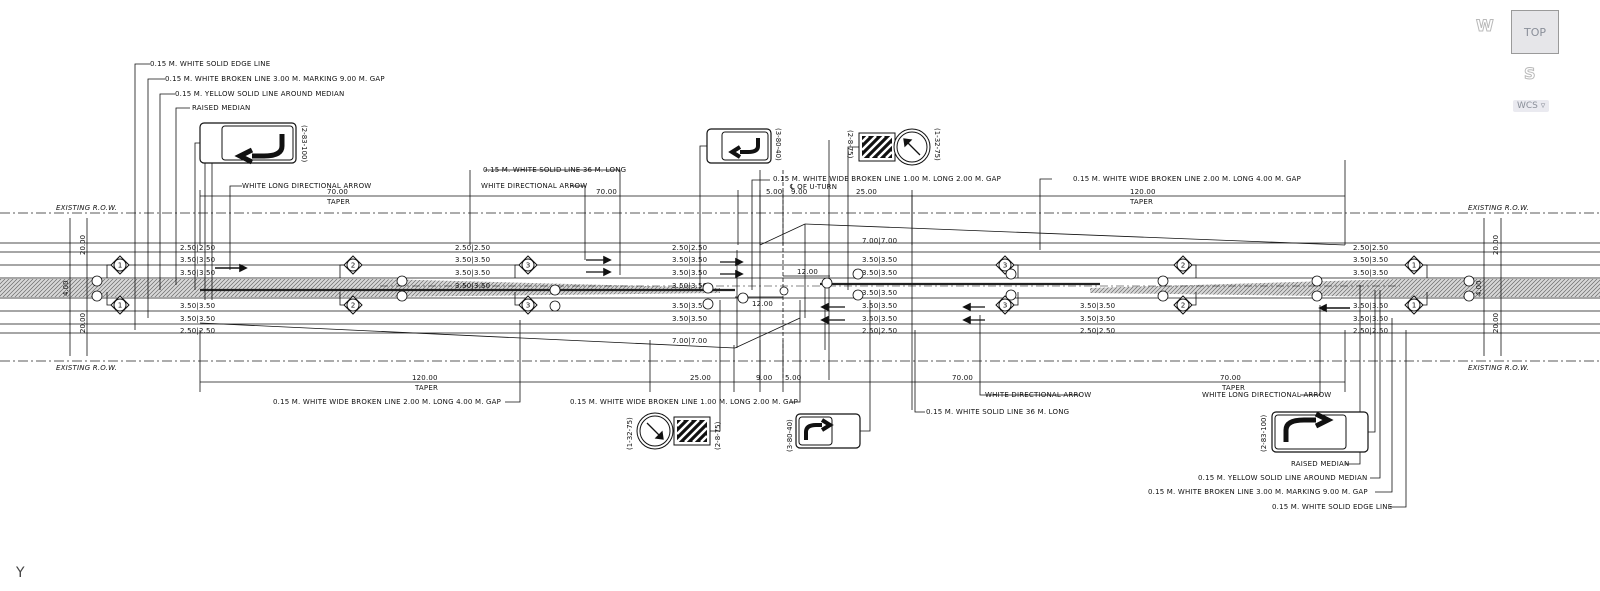  I want to click on sign-code: (2-8-75), so click(850, 144).